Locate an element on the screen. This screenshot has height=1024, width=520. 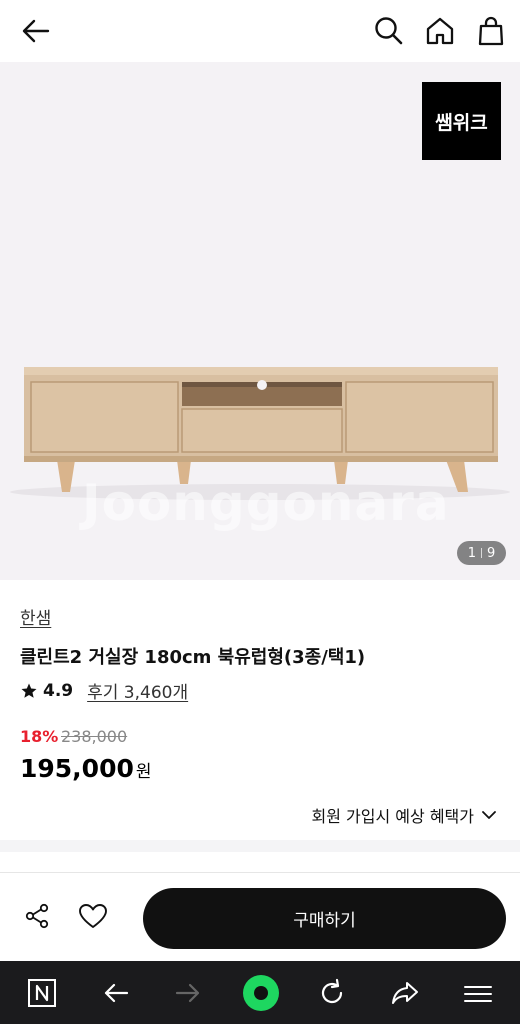
chevron-down-icon is located at coordinates (489, 815).